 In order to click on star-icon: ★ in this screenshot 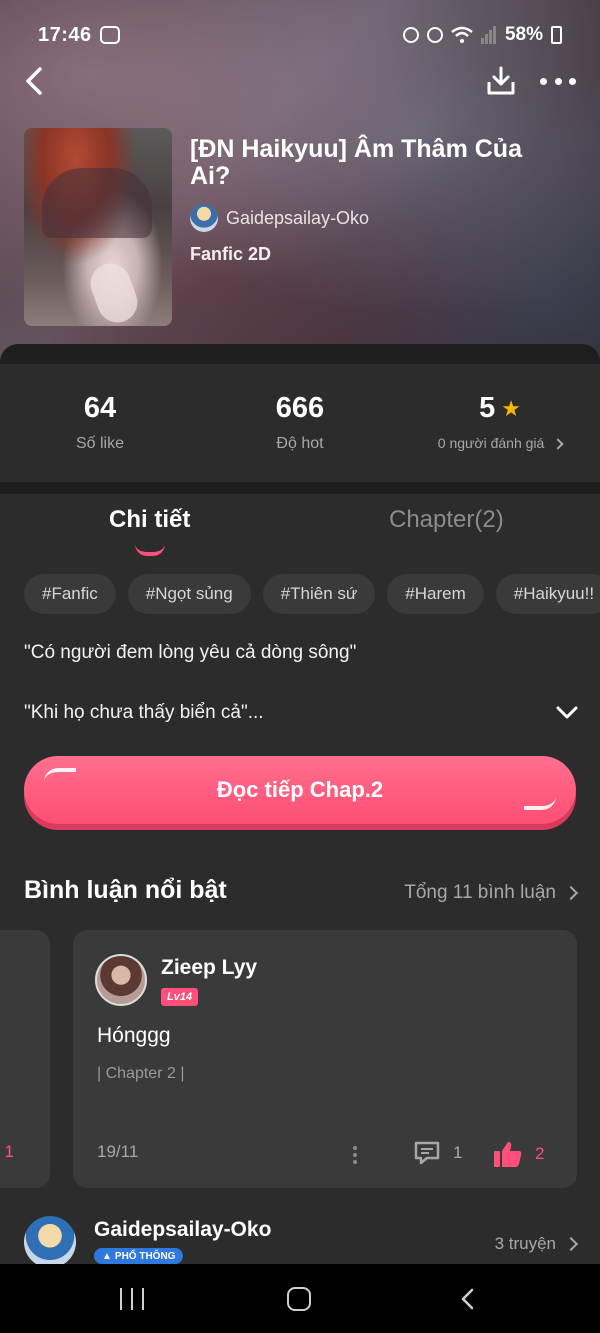, I will do `click(511, 408)`.